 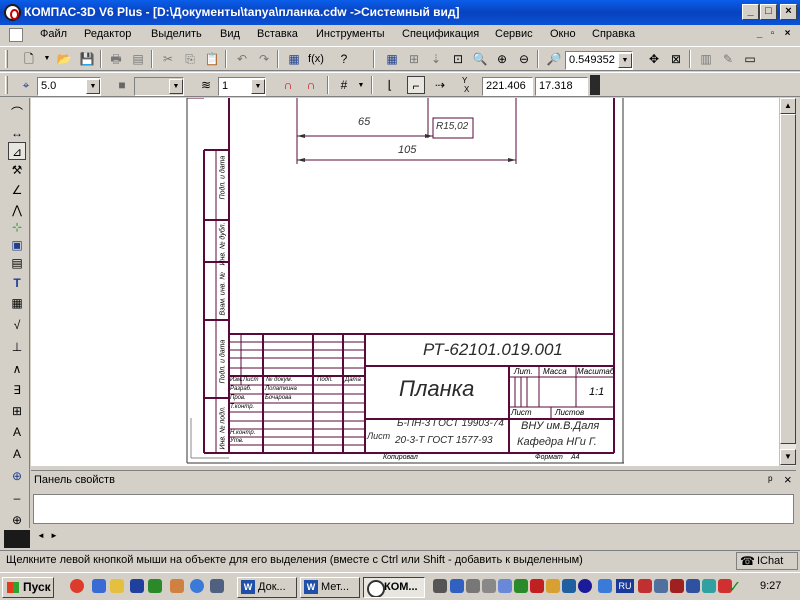 I want to click on mdi-restore-button: ▫, so click(x=772, y=33).